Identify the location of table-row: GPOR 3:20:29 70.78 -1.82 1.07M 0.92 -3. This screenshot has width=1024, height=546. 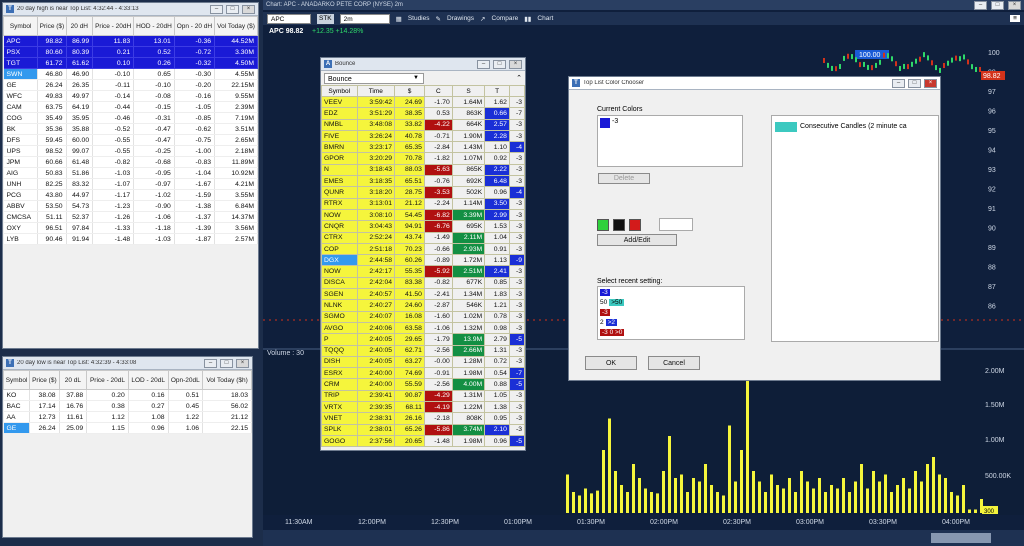
(423, 158).